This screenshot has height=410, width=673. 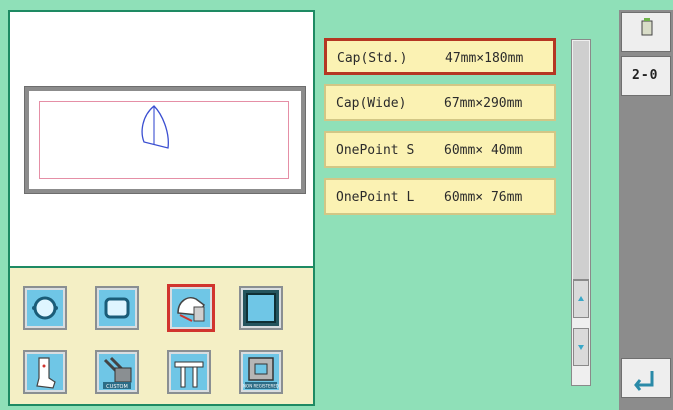 I want to click on frame-list-scrollbar, so click(x=581, y=212).